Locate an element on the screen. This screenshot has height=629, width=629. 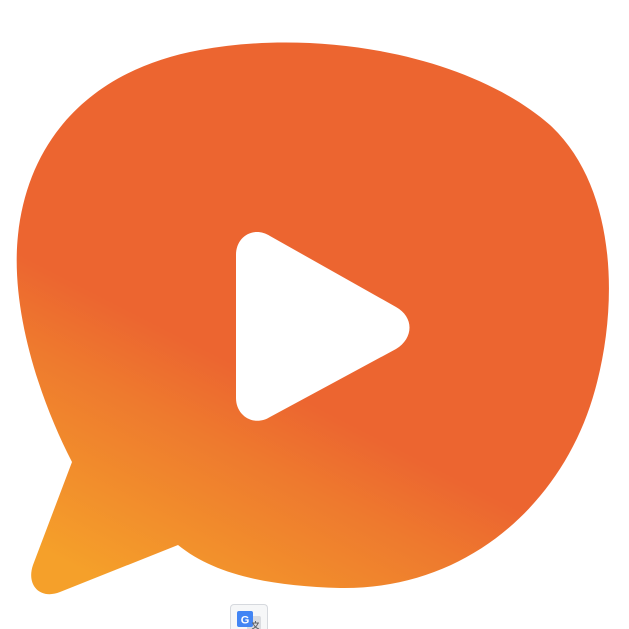
svg-text: G is located at coordinates (245, 621).